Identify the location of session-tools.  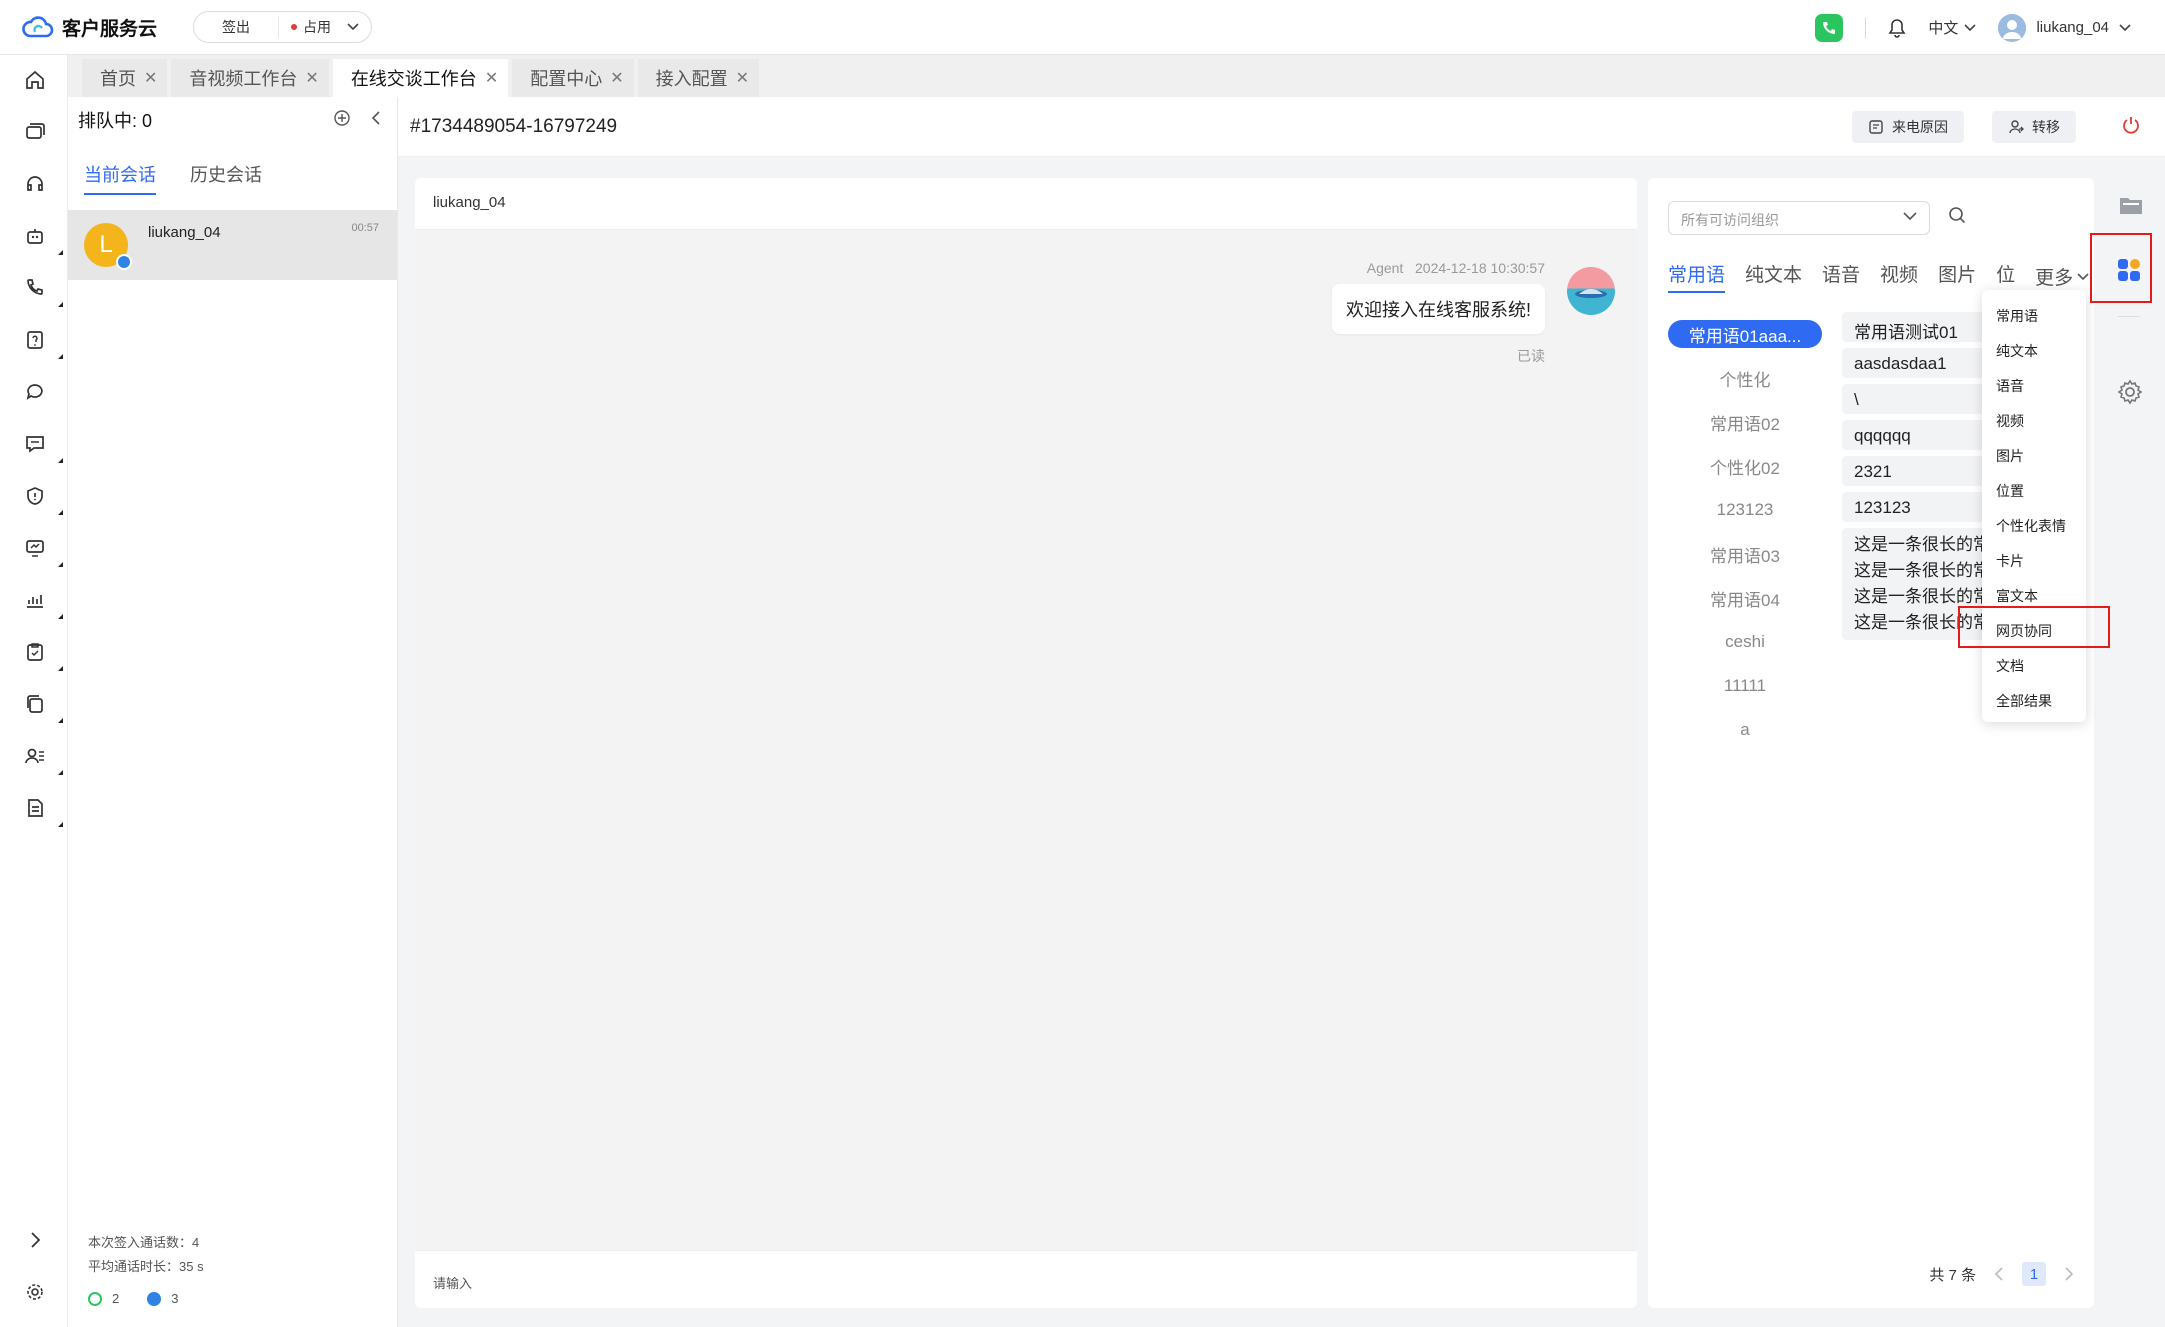
(358, 118).